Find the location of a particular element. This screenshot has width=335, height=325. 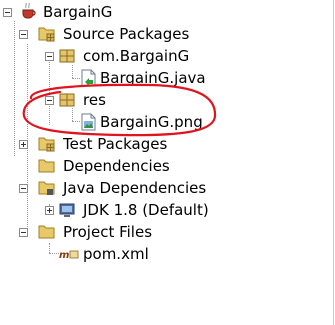

tree-node-label: Source Packages is located at coordinates (126, 34).